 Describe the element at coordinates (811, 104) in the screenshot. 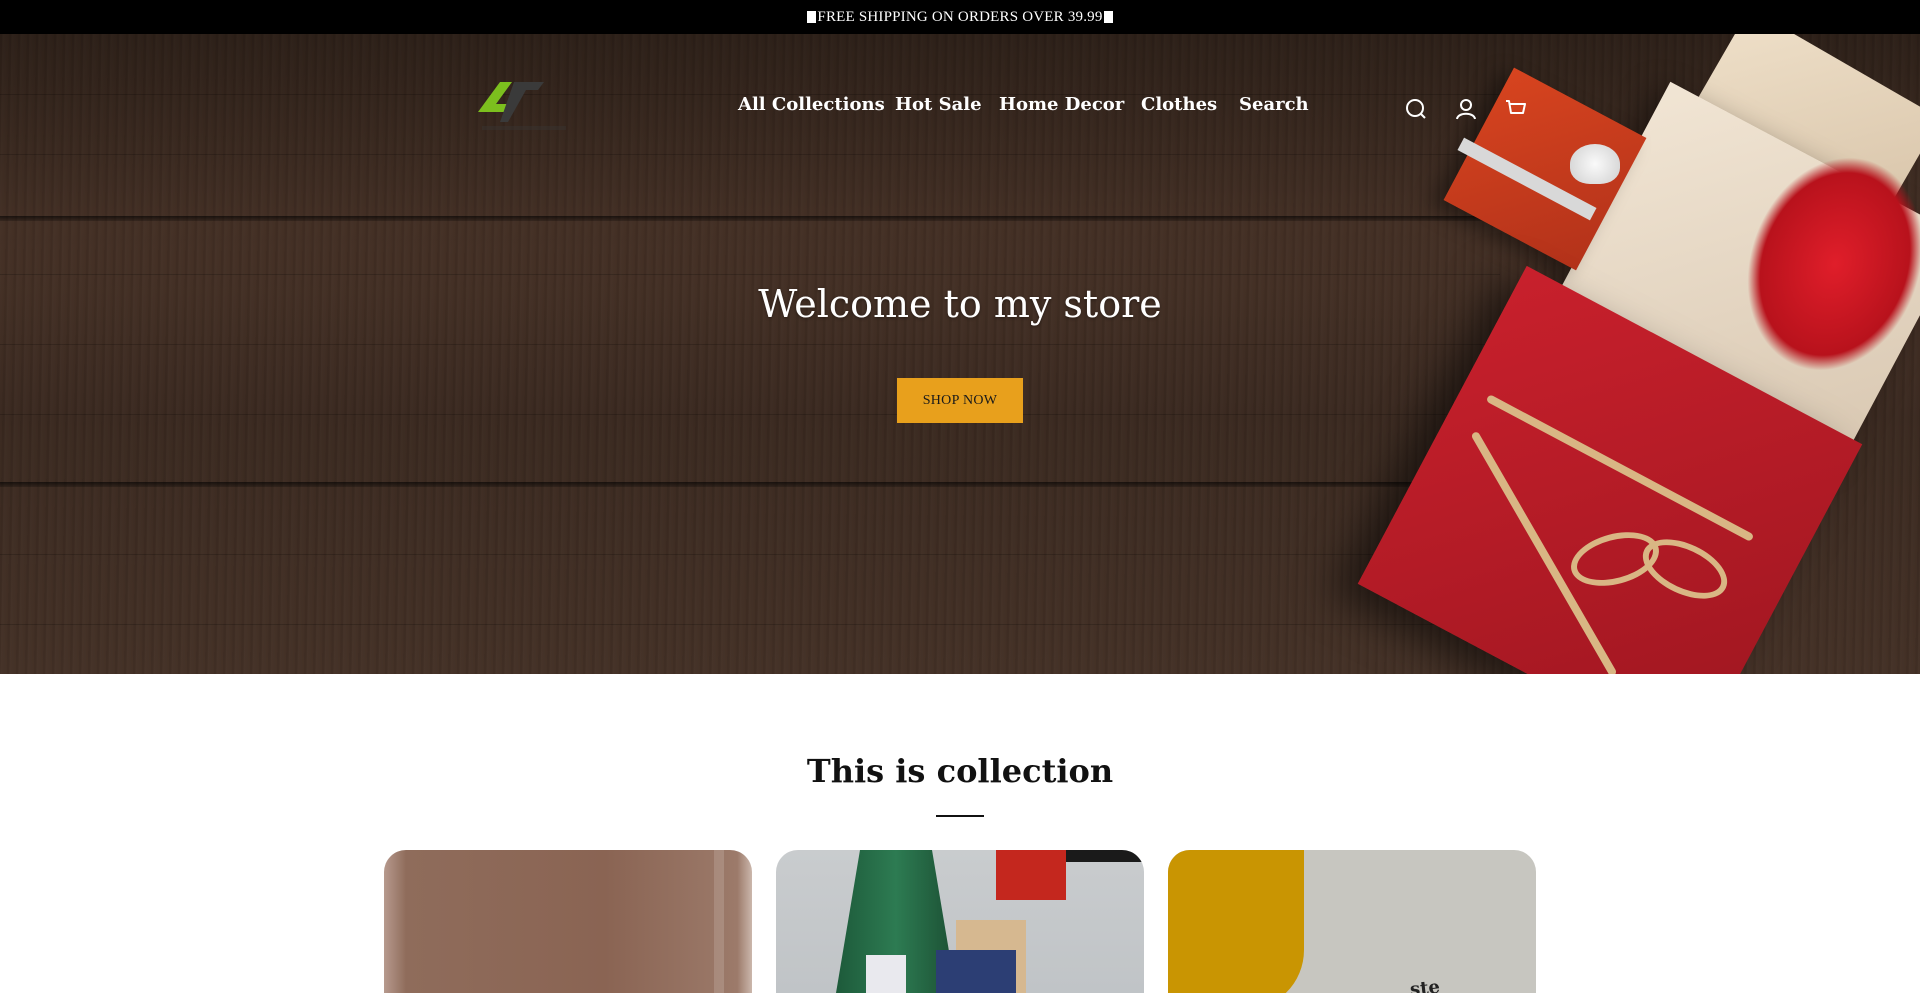

I see `nav-all-collections: All Collections` at that location.